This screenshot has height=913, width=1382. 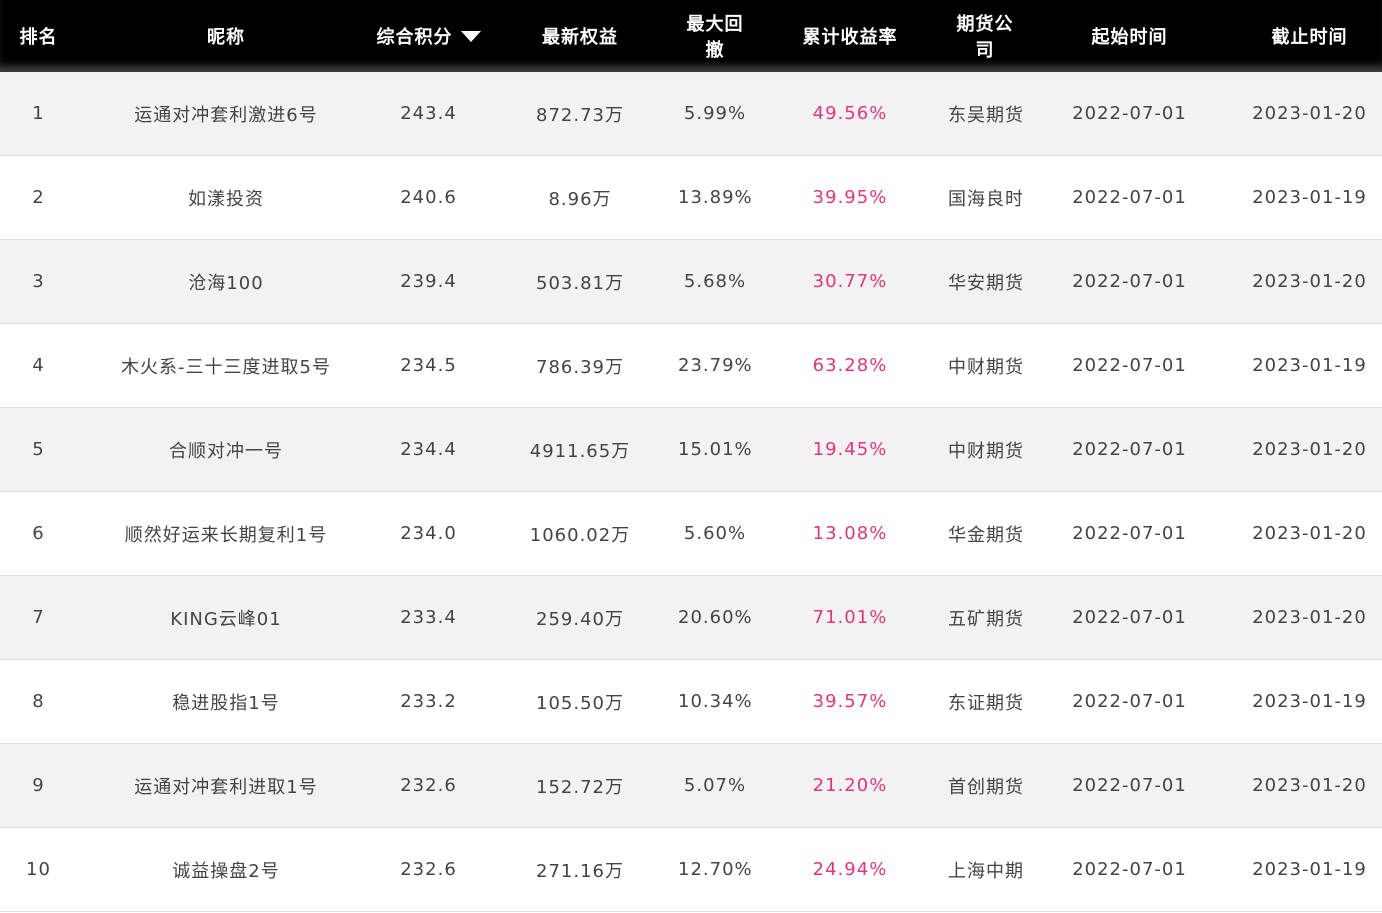 What do you see at coordinates (985, 617) in the screenshot?
I see `cell-company: 五矿期货` at bounding box center [985, 617].